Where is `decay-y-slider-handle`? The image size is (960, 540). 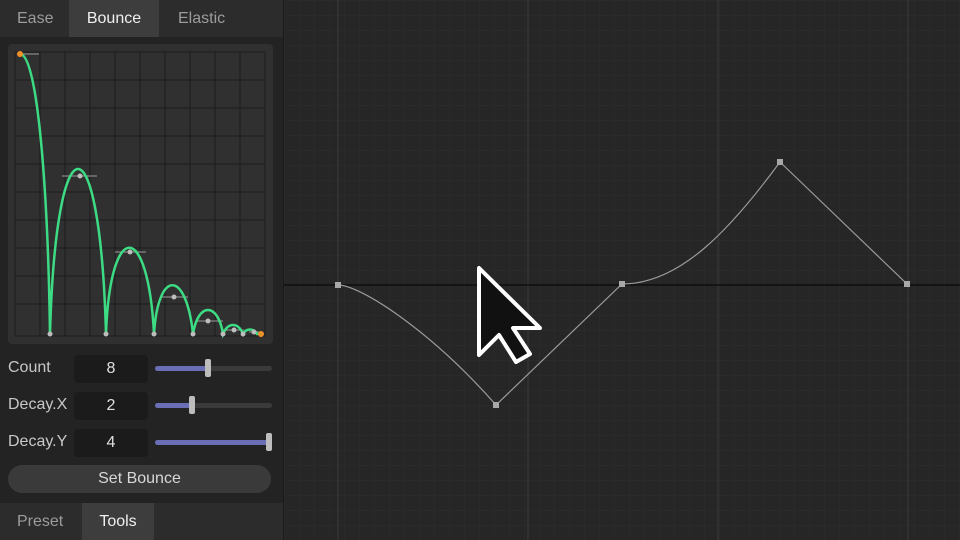 decay-y-slider-handle is located at coordinates (269, 442).